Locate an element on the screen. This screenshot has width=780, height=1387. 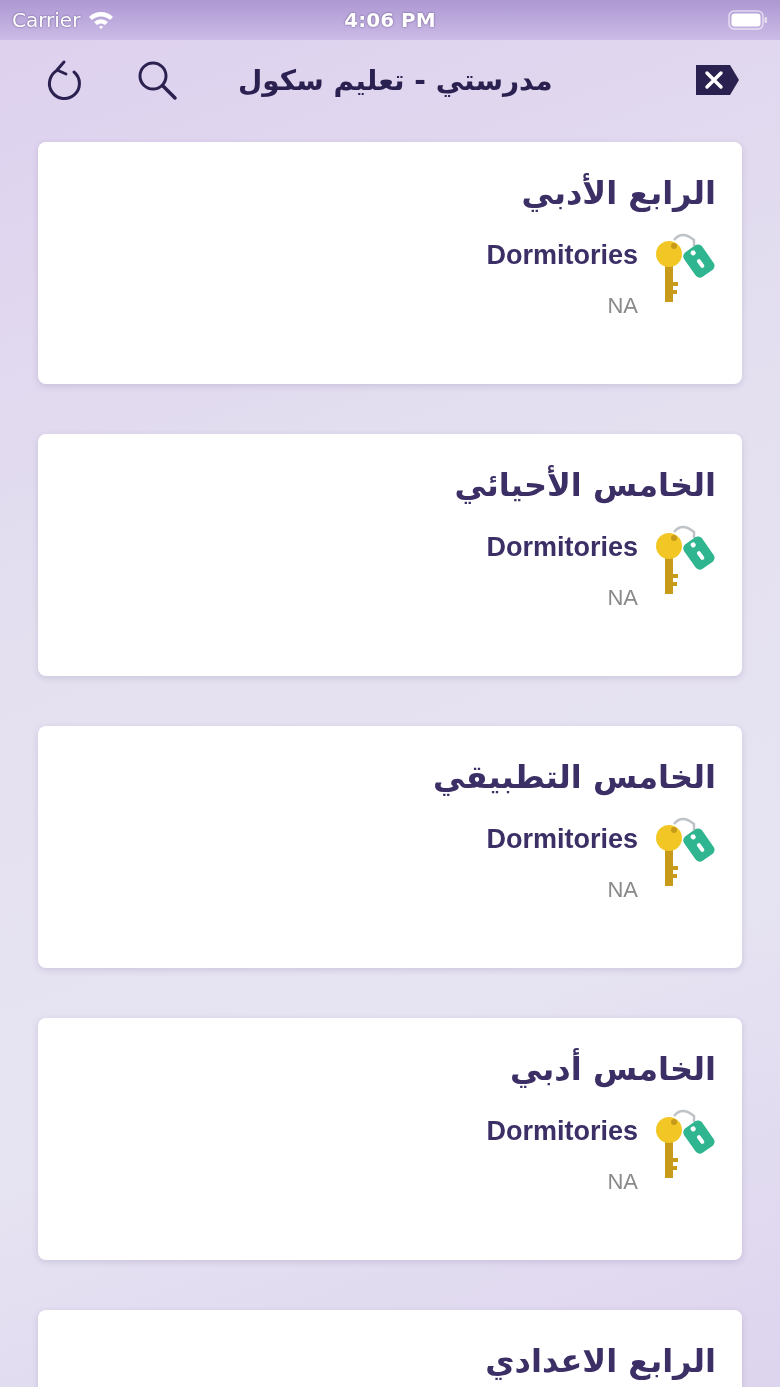
card-title: الخامس أدبي is located at coordinates (612, 1069).